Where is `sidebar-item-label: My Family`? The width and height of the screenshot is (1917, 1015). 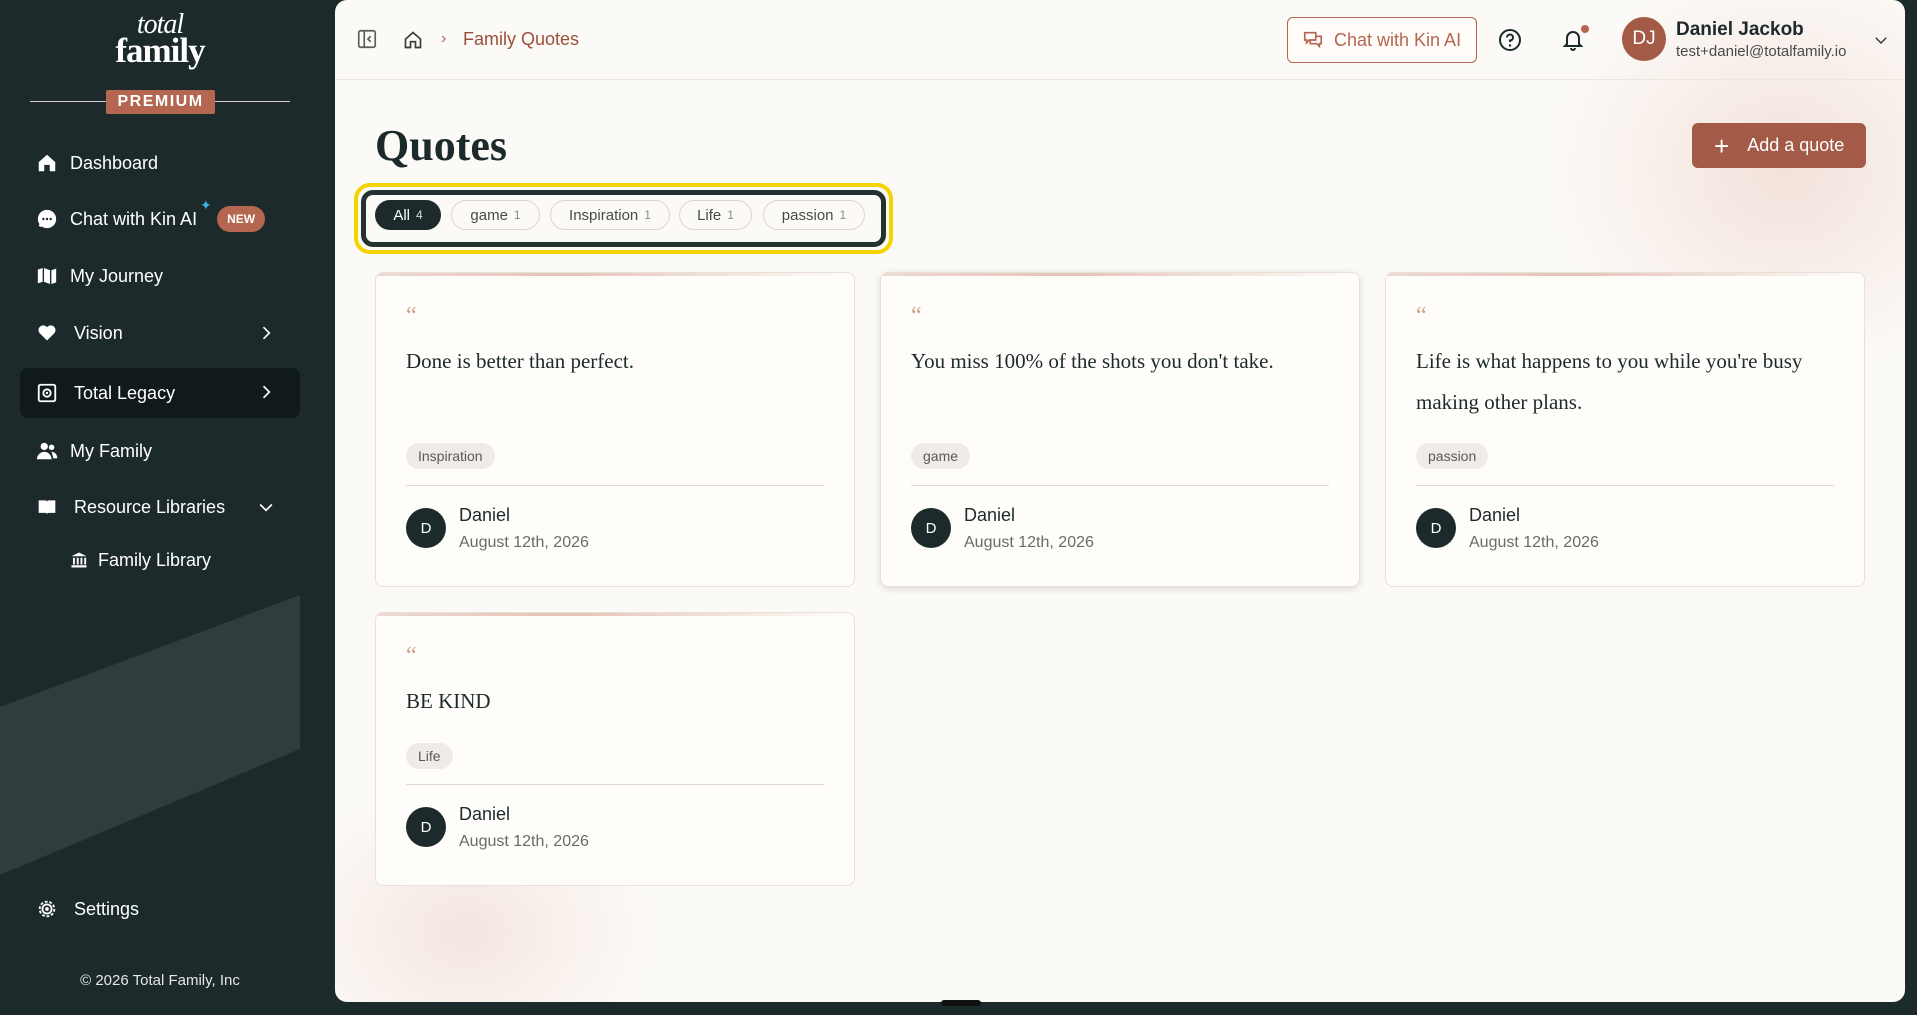 sidebar-item-label: My Family is located at coordinates (111, 450).